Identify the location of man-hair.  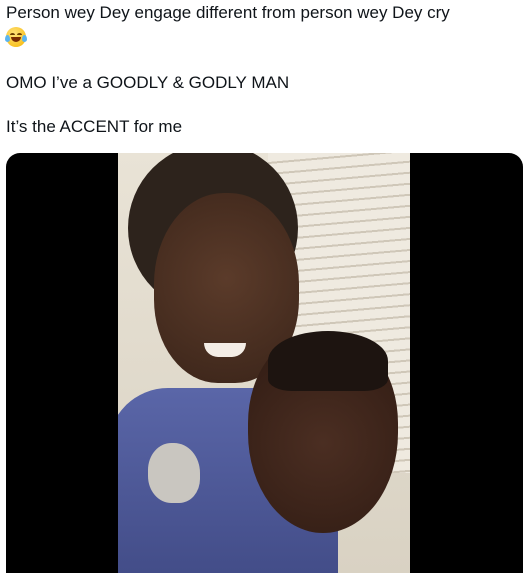
(328, 361).